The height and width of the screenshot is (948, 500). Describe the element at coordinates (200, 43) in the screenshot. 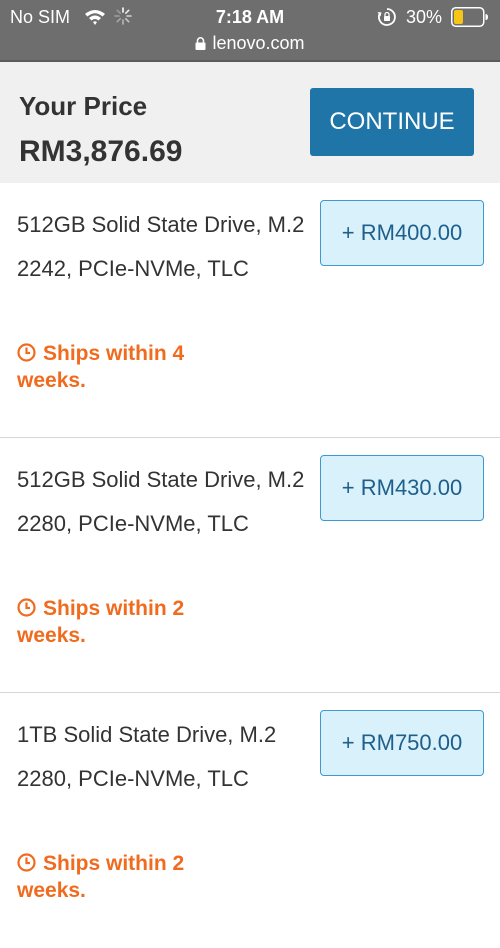

I see `lock-icon` at that location.